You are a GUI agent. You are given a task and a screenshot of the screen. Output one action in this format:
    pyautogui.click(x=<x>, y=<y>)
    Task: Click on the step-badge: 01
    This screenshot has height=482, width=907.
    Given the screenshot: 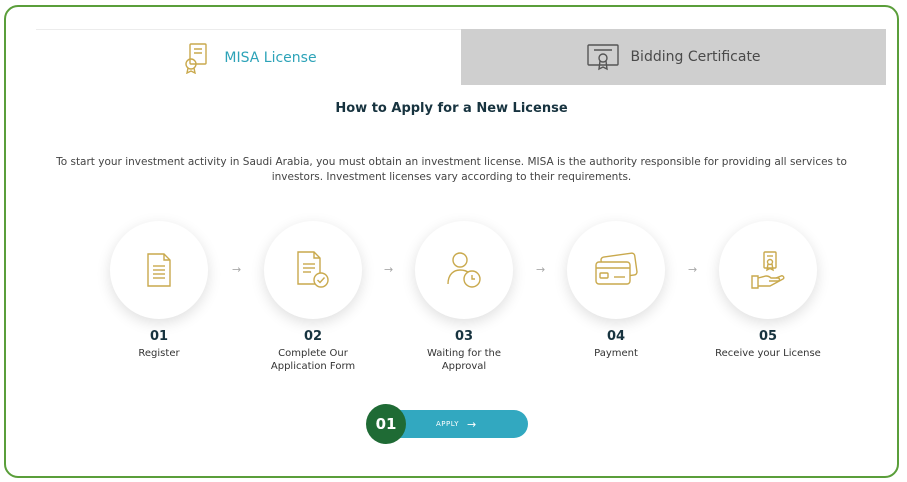 What is the action you would take?
    pyautogui.click(x=386, y=424)
    